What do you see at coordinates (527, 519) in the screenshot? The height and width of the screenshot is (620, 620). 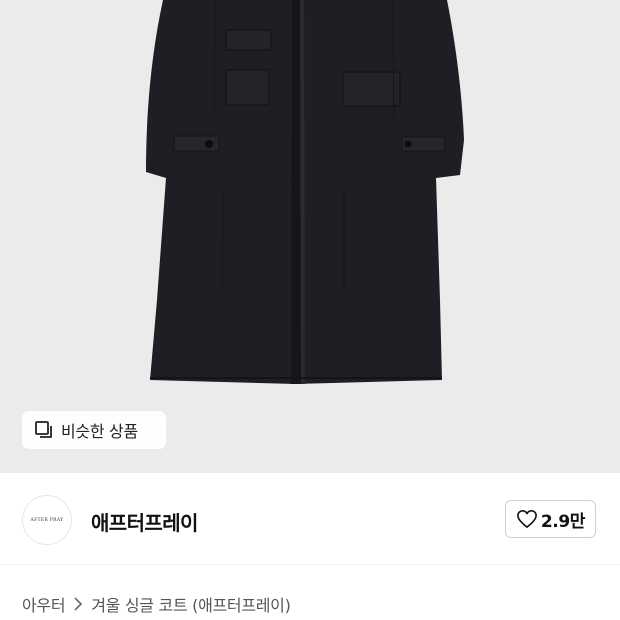 I see `heart-outline-icon` at bounding box center [527, 519].